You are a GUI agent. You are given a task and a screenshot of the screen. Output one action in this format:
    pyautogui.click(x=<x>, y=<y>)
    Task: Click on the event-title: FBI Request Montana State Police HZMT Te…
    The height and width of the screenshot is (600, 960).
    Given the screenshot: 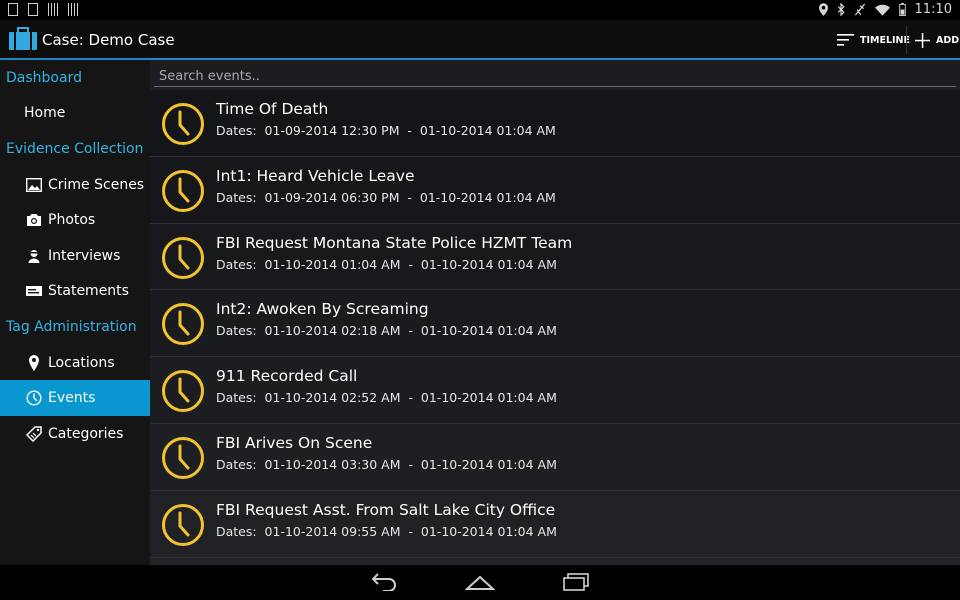 What is the action you would take?
    pyautogui.click(x=394, y=242)
    